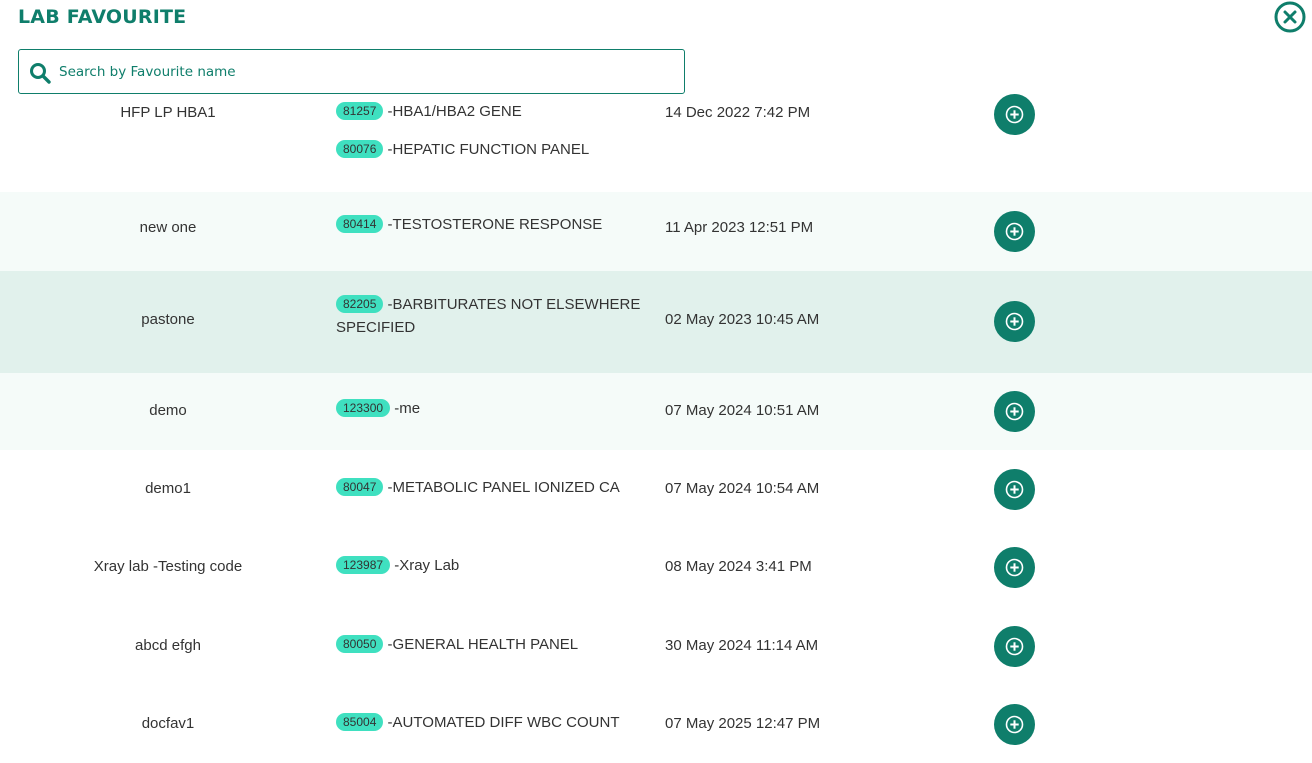 This screenshot has height=763, width=1312. Describe the element at coordinates (742, 645) in the screenshot. I see `favourite-date: 30 May 2024 11:14 AM` at that location.